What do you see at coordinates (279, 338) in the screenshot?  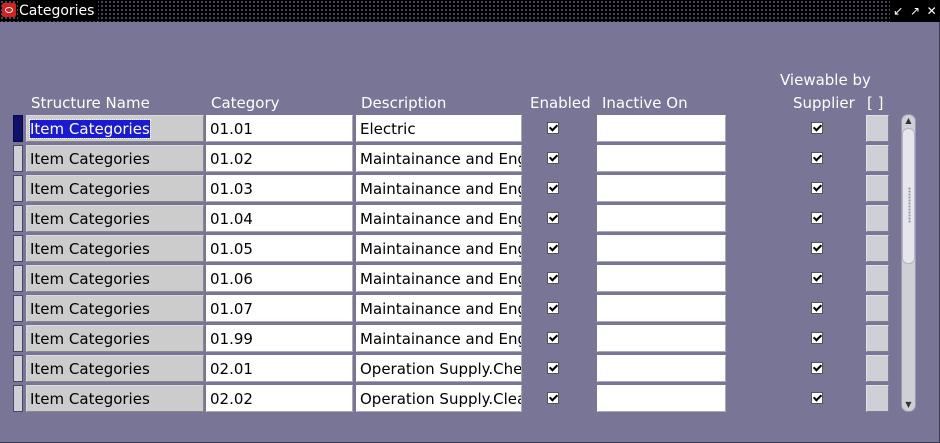 I see `category-field: 01.99` at bounding box center [279, 338].